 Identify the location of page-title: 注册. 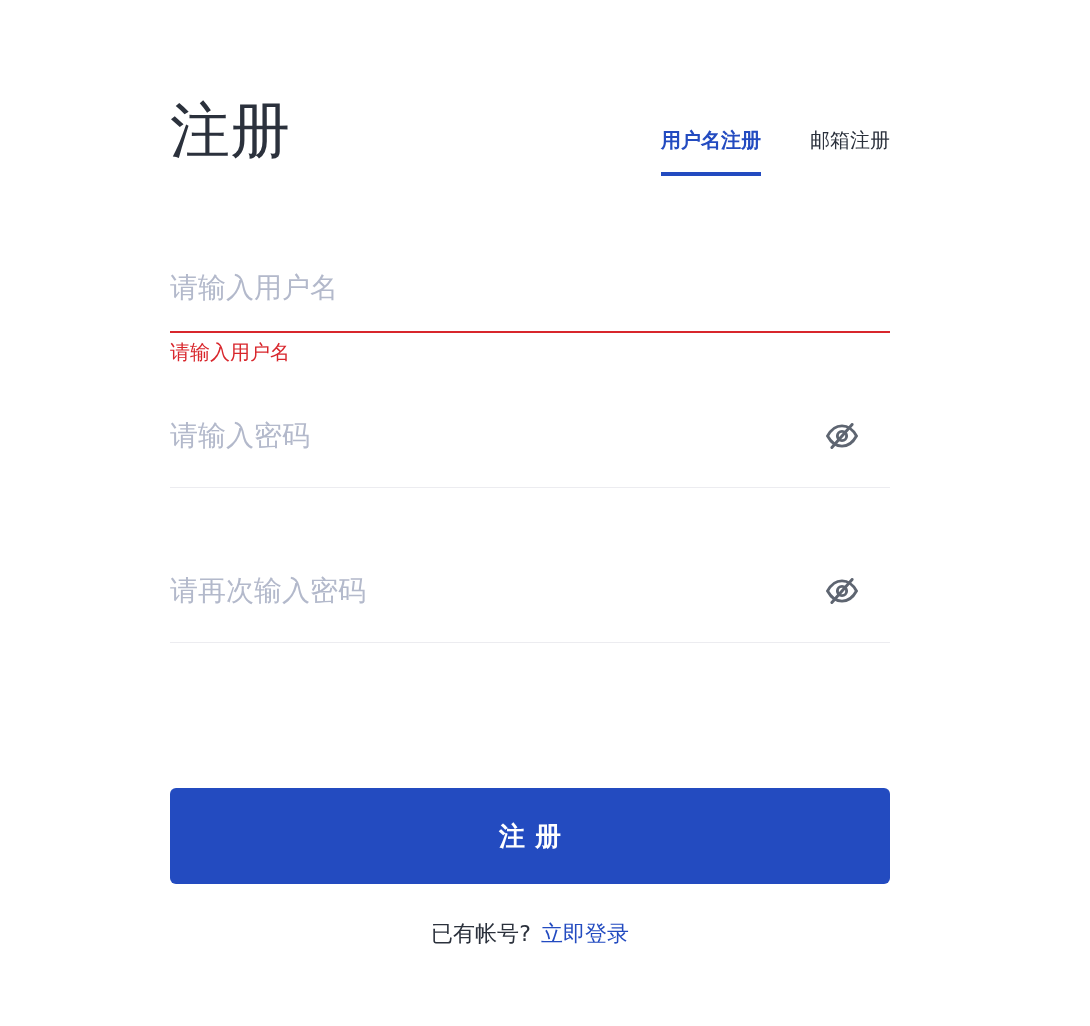
(230, 130).